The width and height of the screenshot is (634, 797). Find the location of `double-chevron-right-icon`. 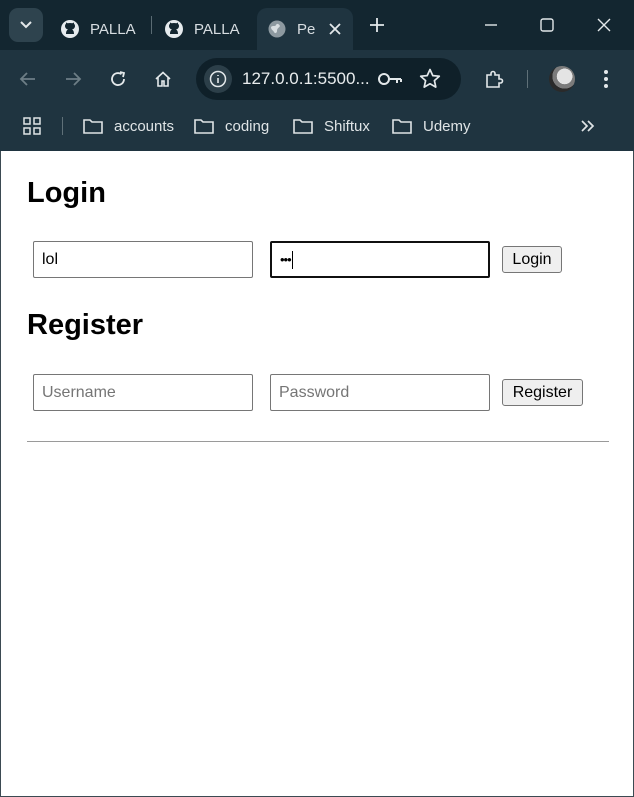

double-chevron-right-icon is located at coordinates (588, 126).